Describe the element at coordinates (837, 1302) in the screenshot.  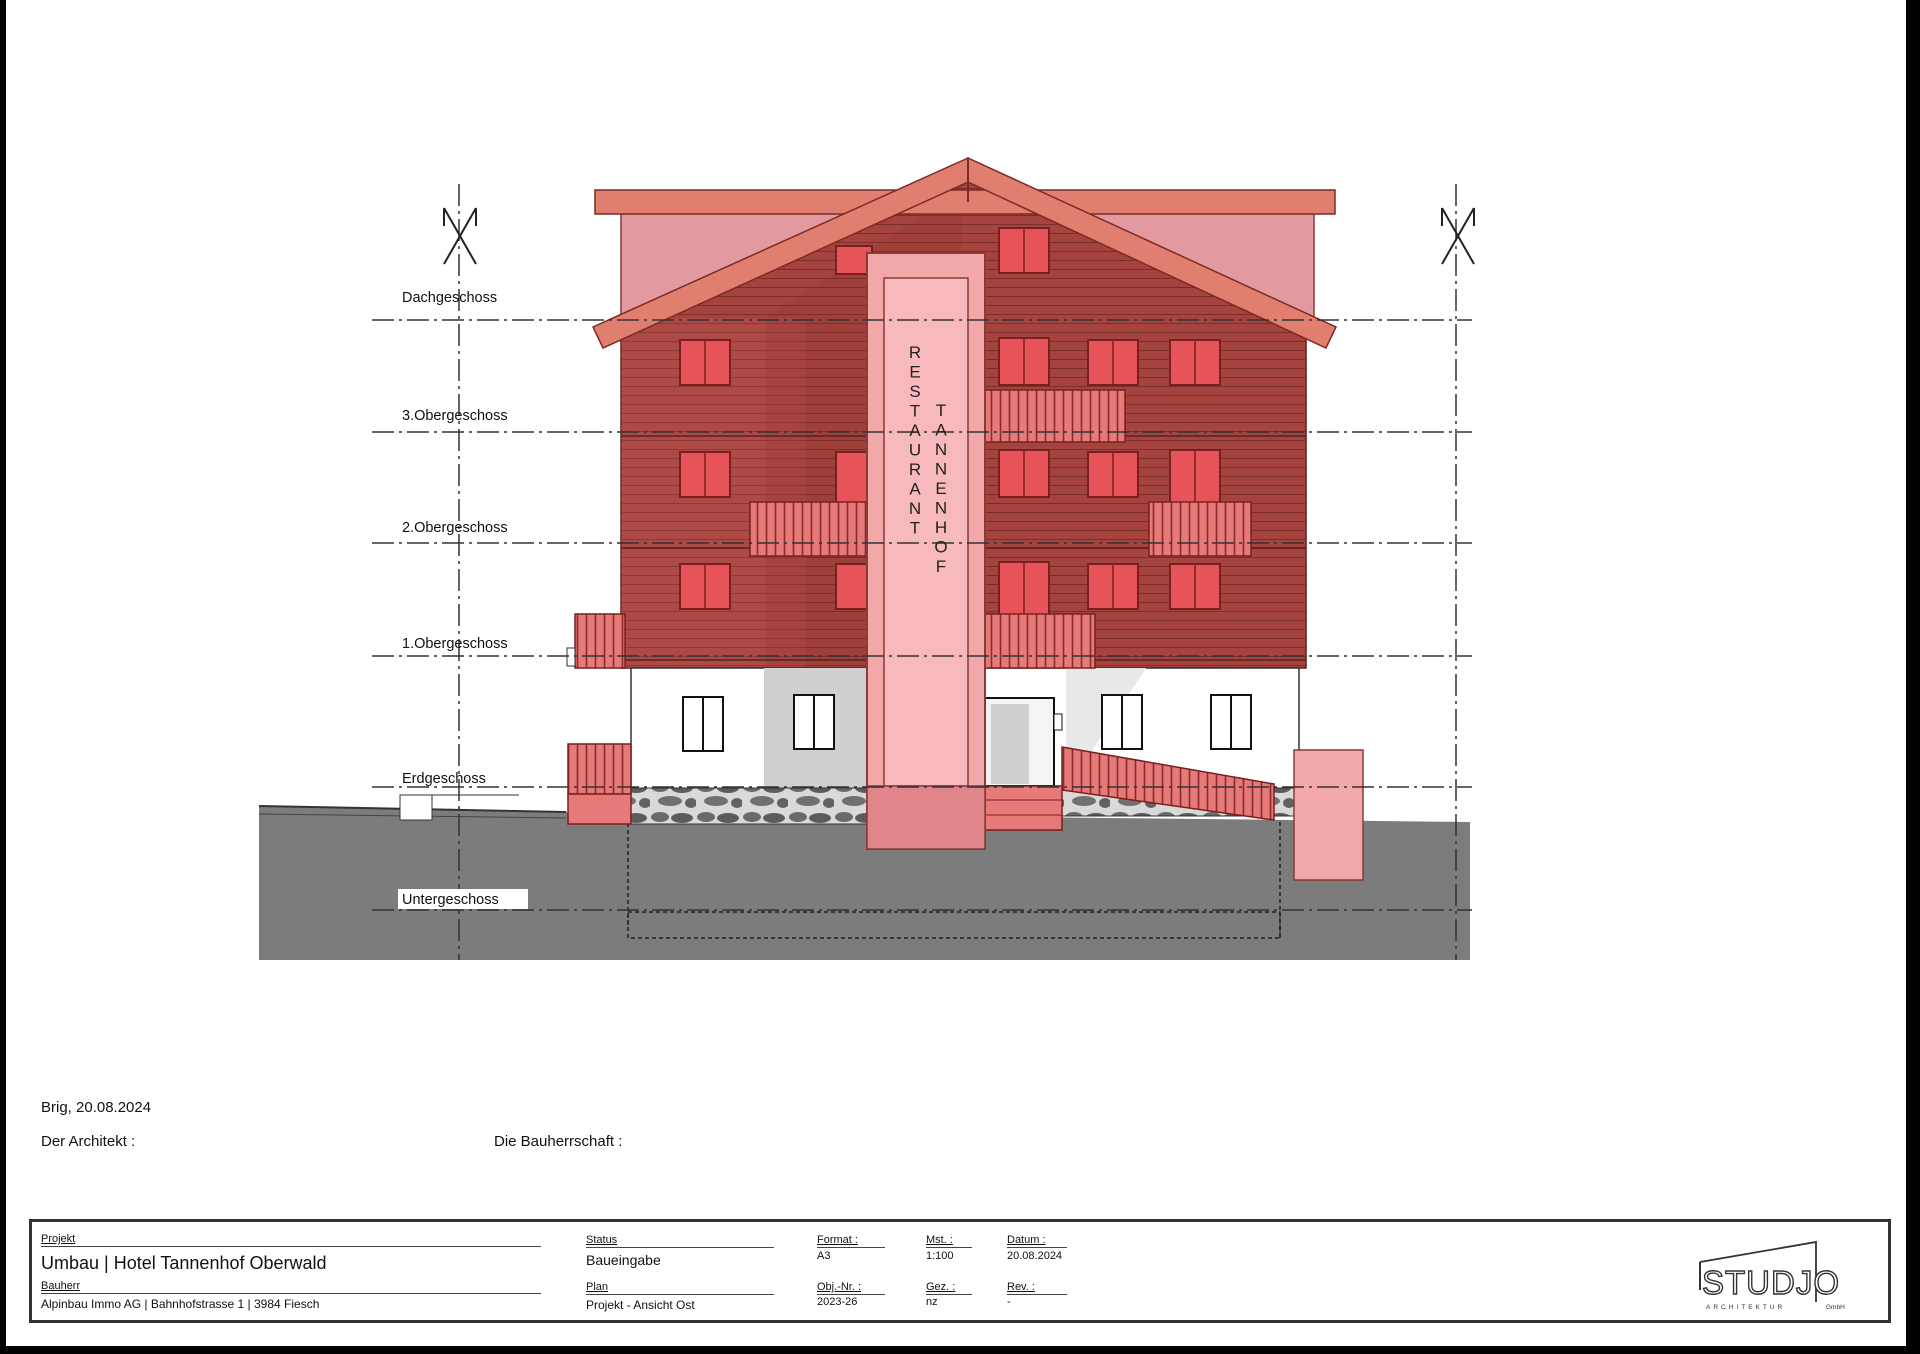
I see `objnr-value: 2023-26` at that location.